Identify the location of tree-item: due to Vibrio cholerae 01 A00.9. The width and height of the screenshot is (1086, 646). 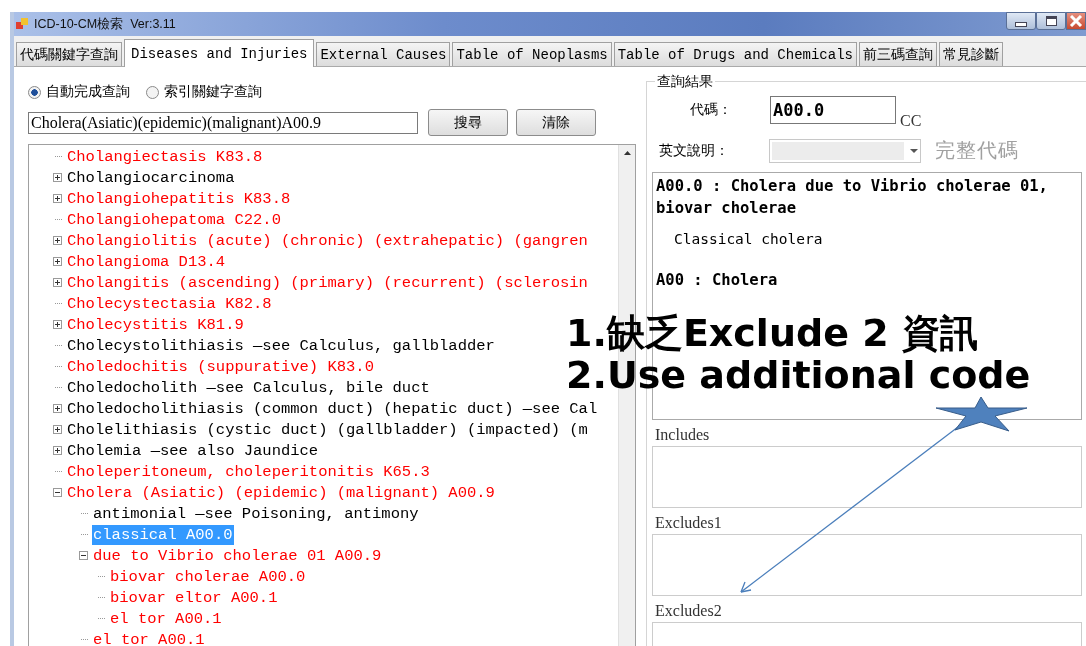
(237, 555).